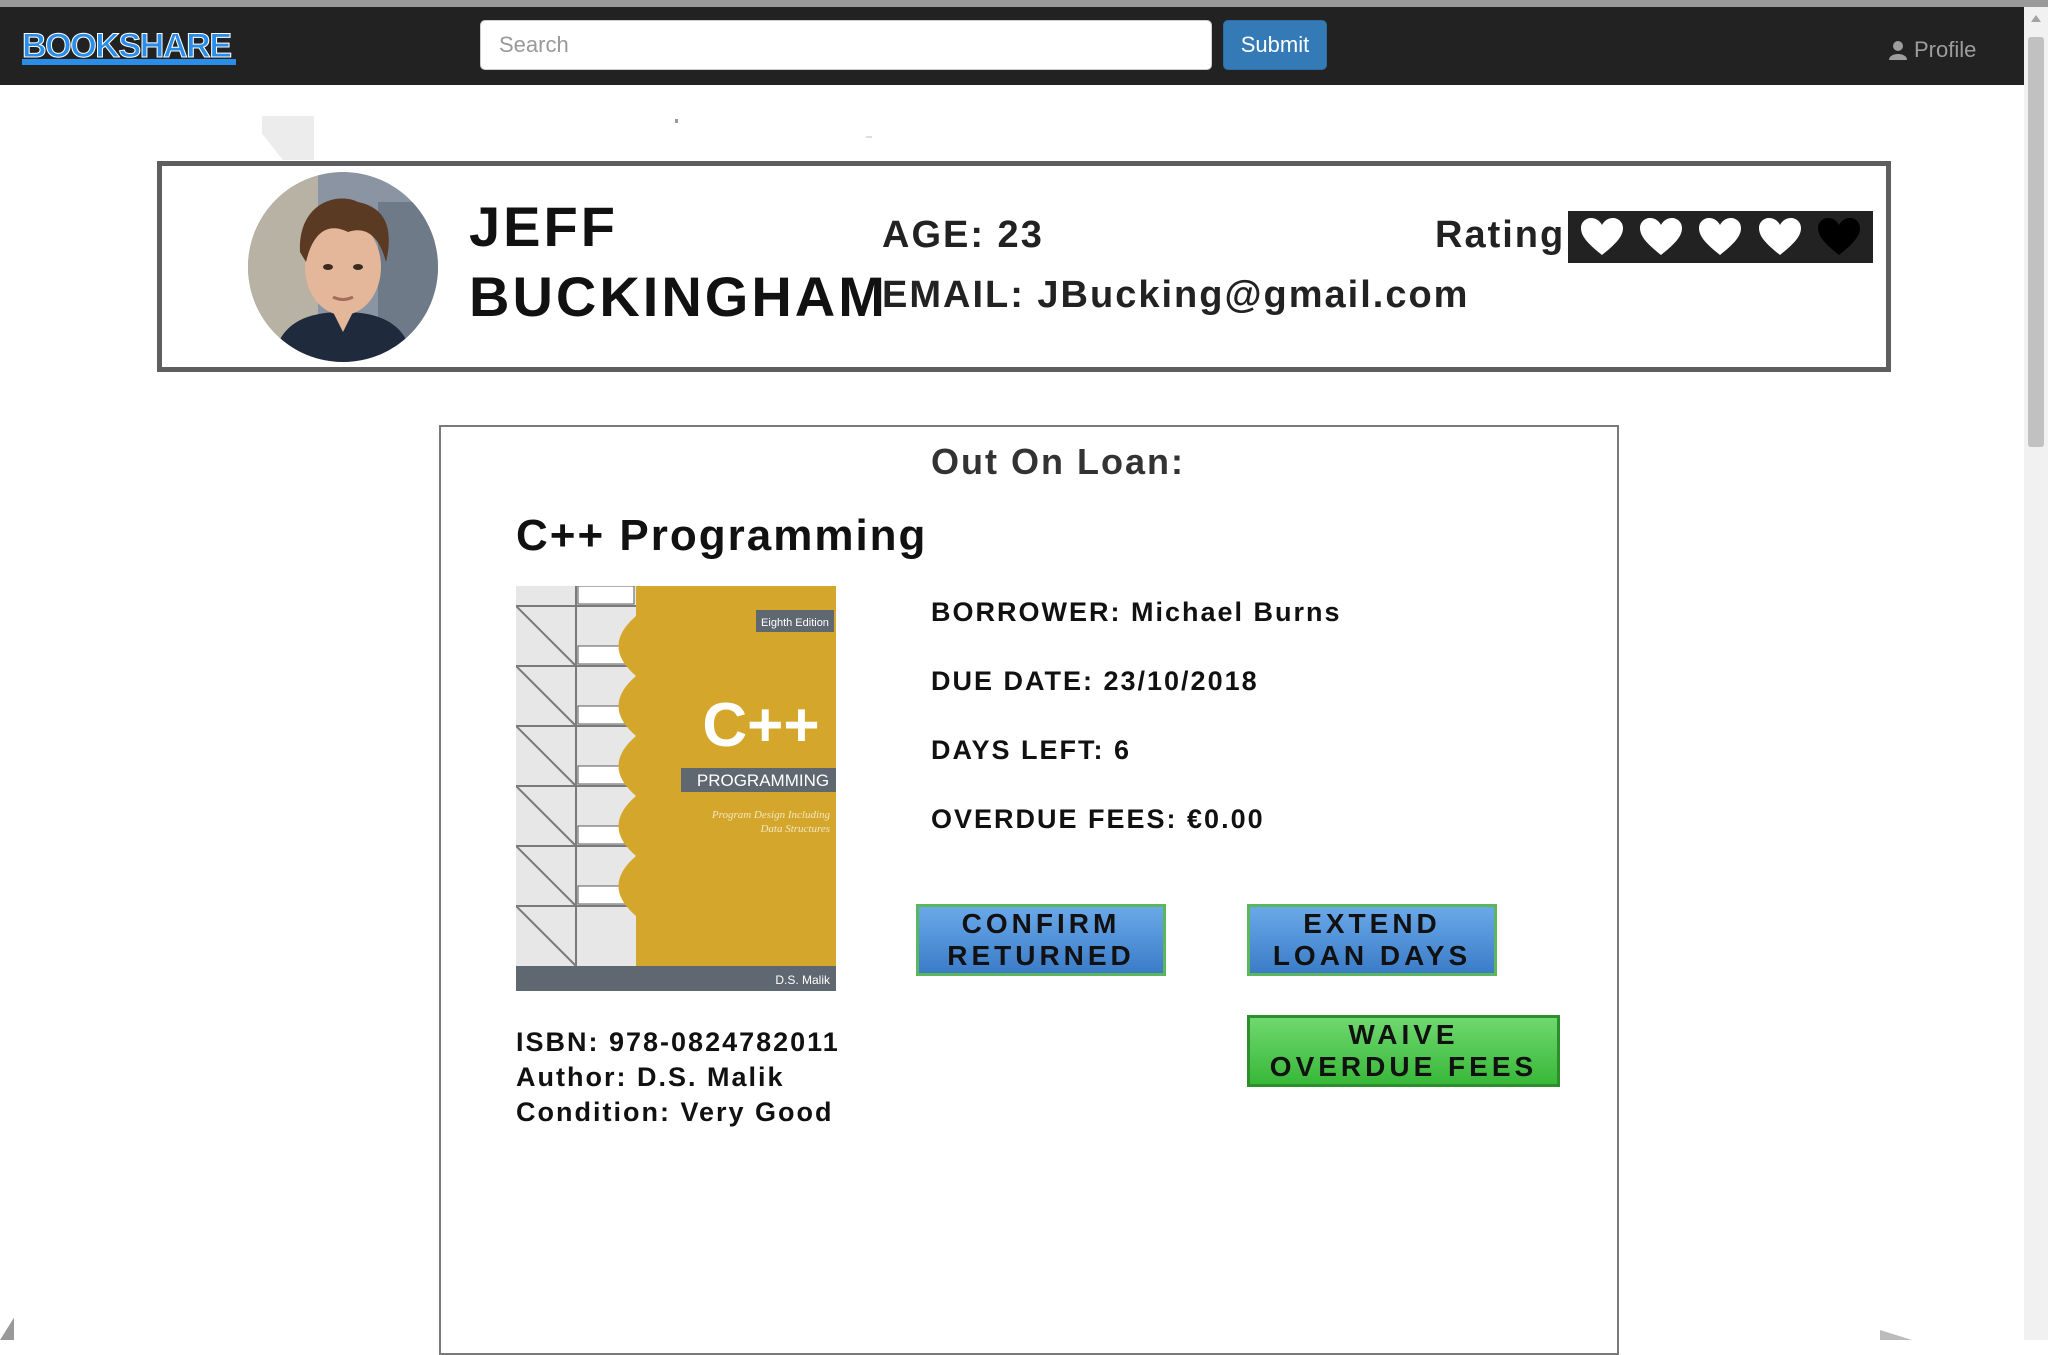 This screenshot has height=1355, width=2048. Describe the element at coordinates (543, 226) in the screenshot. I see `user-first-name: JEFF` at that location.